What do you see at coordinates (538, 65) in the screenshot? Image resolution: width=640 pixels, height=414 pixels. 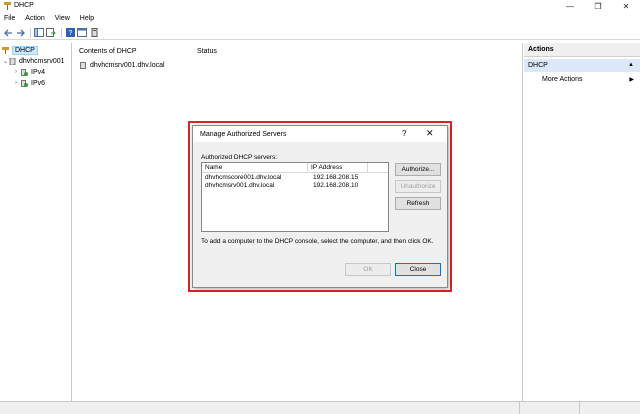 I see `actions-section-label: DHCP` at bounding box center [538, 65].